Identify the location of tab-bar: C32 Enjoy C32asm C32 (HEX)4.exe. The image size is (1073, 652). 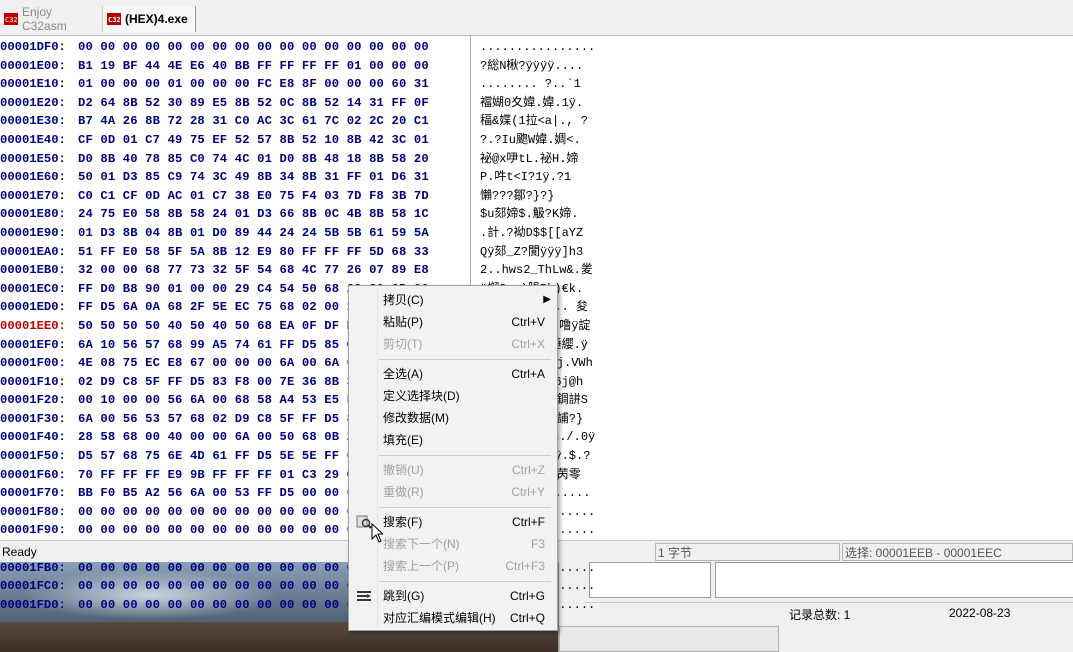
(536, 18).